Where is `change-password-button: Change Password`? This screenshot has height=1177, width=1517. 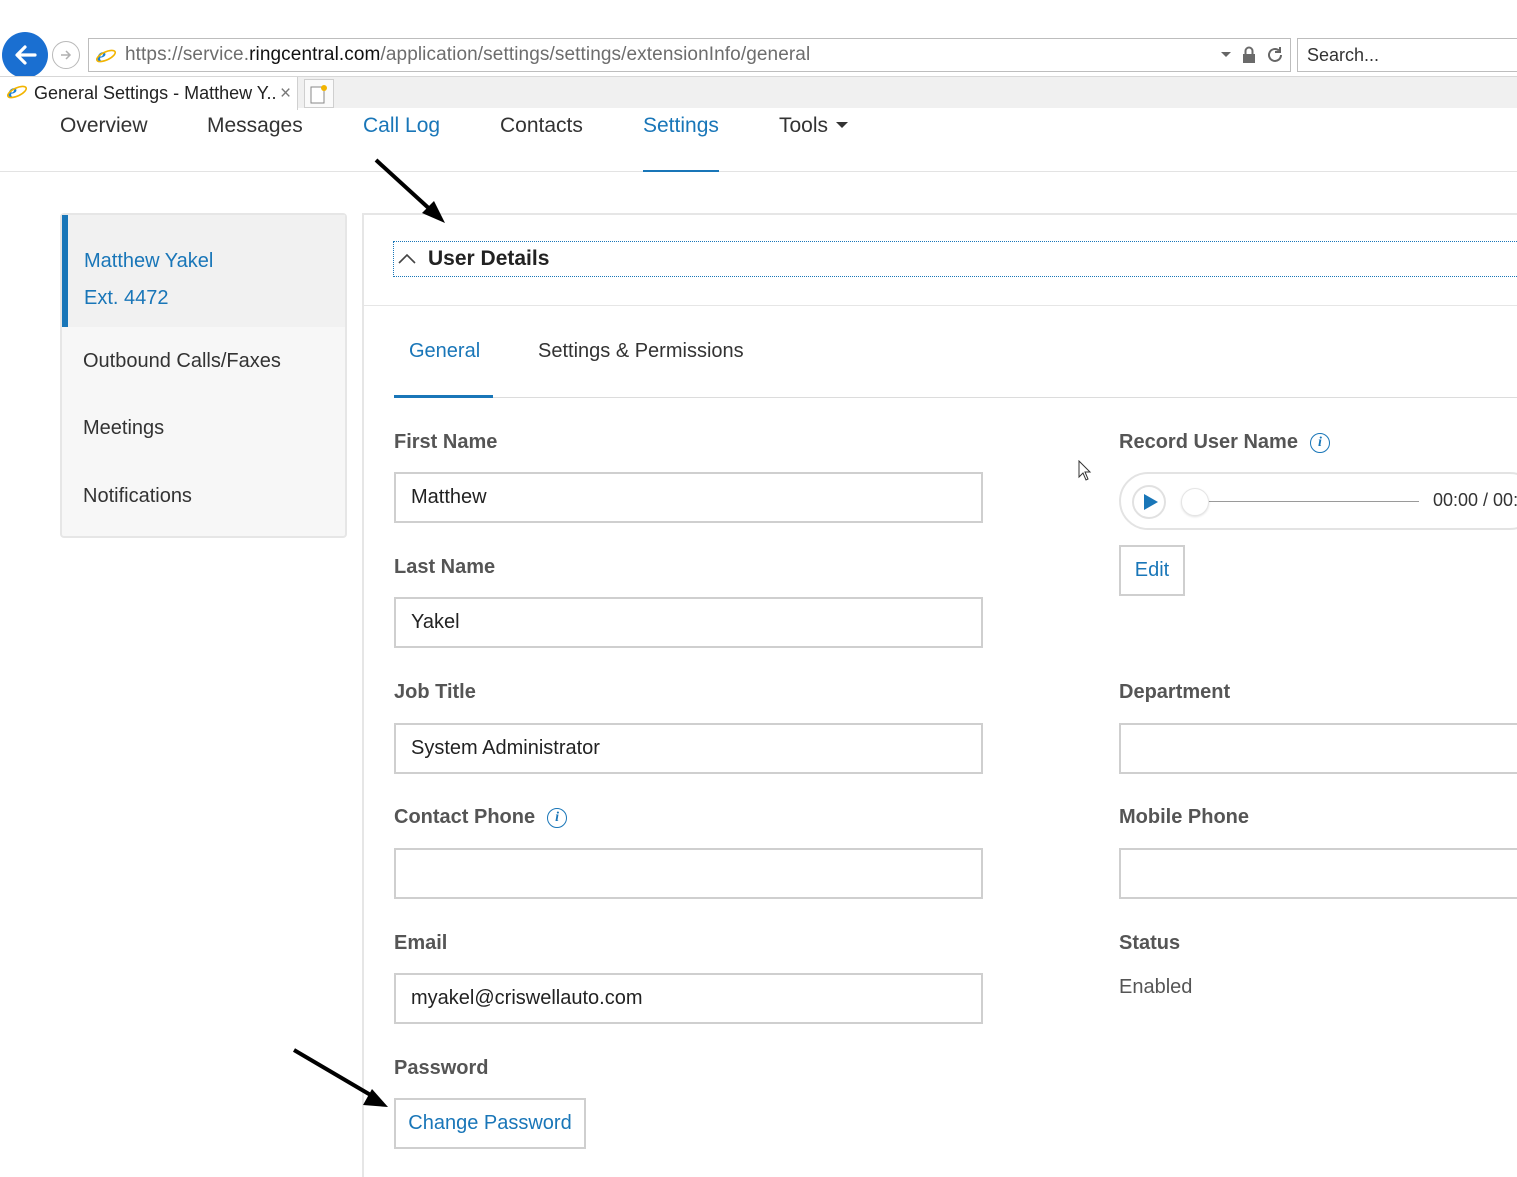
change-password-button: Change Password is located at coordinates (490, 1123).